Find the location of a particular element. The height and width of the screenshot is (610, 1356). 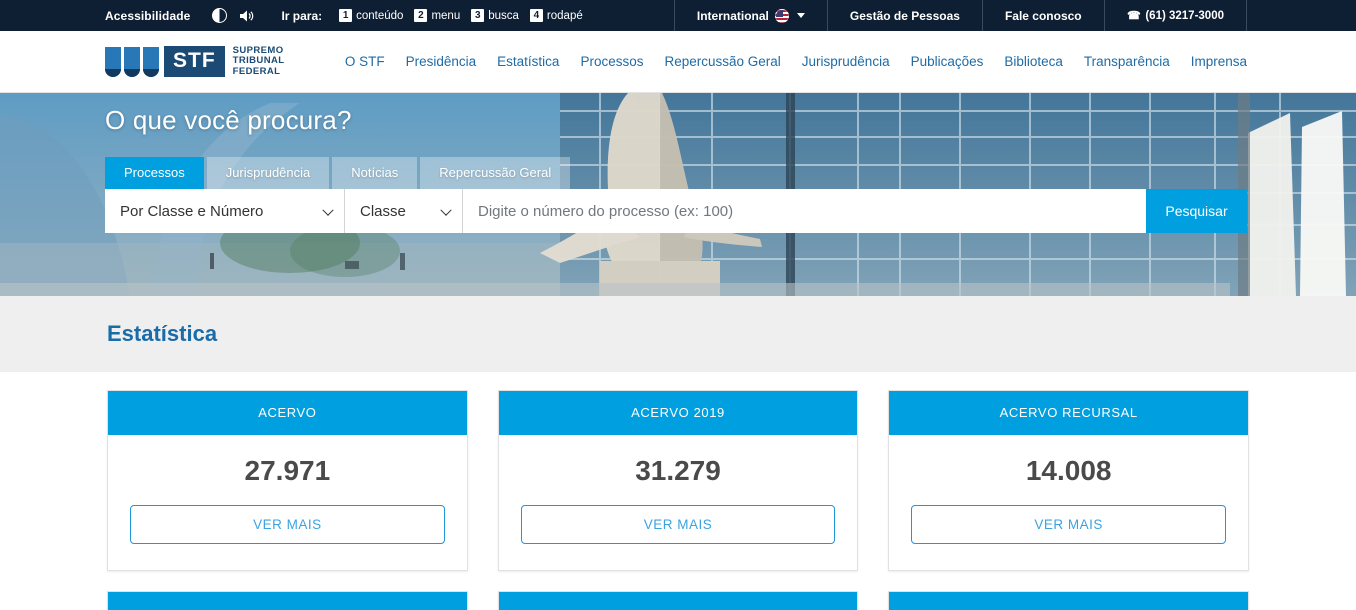

search-input is located at coordinates (804, 211).